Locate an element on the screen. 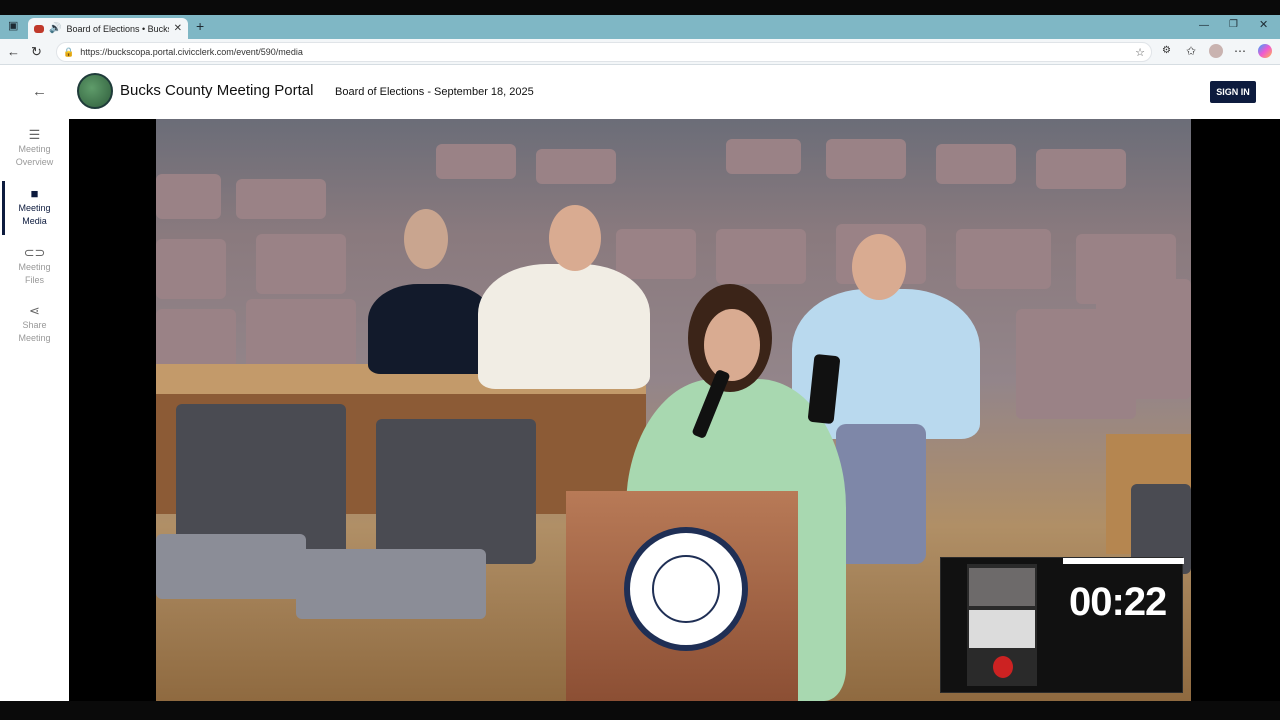 This screenshot has width=1280, height=720. sidebar-item-meeting-files: ⊂⊃ Meeting Files is located at coordinates (34, 266).